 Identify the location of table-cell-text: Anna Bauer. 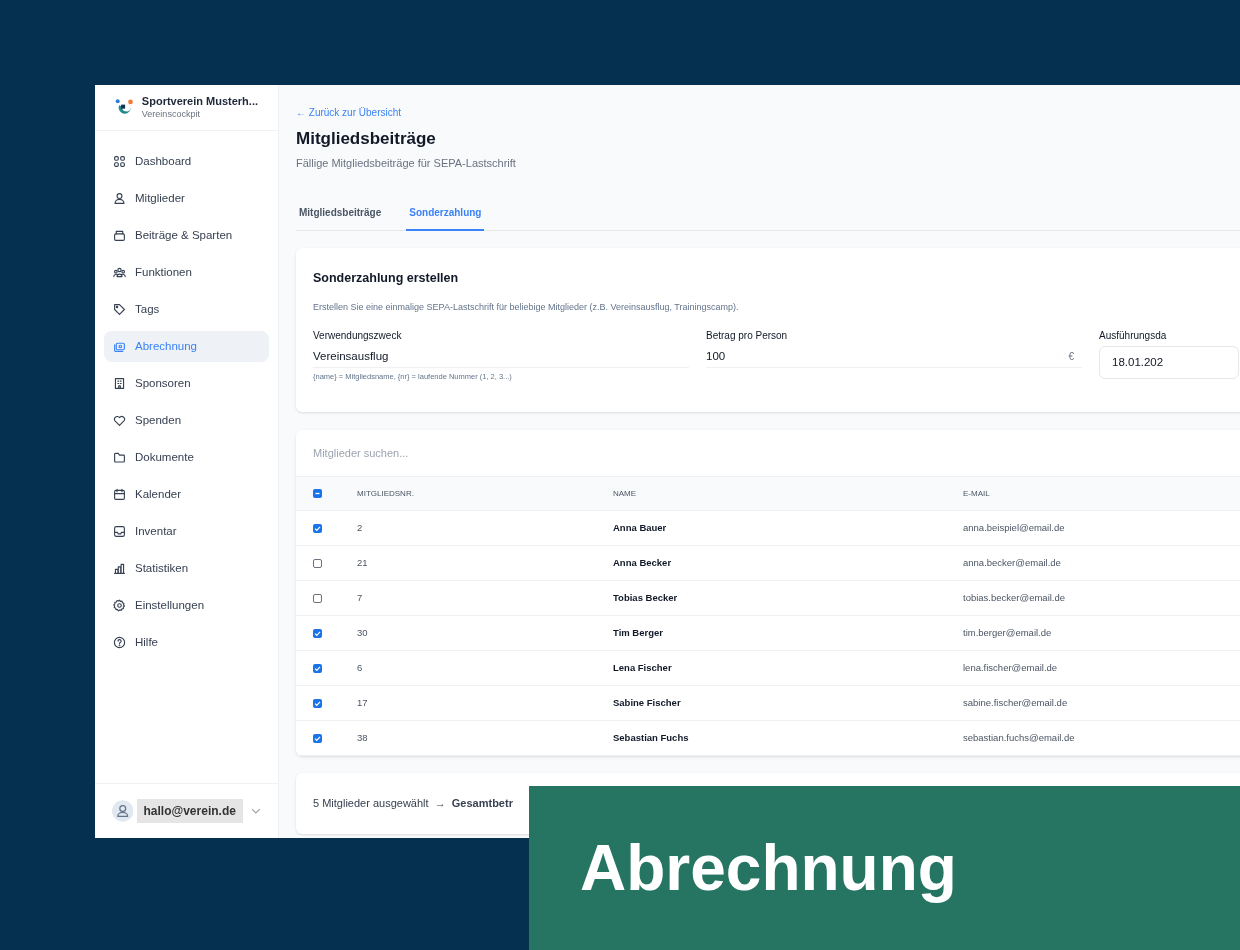
(640, 527).